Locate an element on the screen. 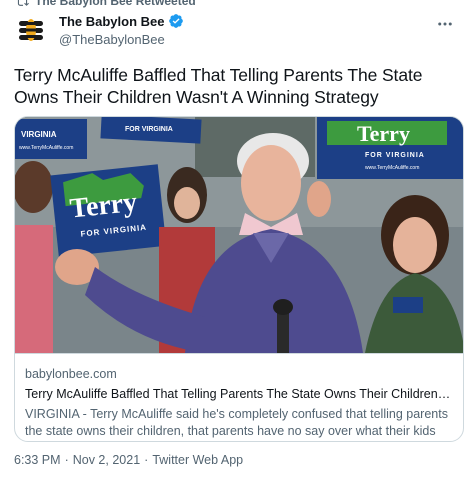 This screenshot has width=471, height=480. tweet-timestamp: 6:33 PM · Nov 2, 2021 · Twitter Web App is located at coordinates (128, 460).